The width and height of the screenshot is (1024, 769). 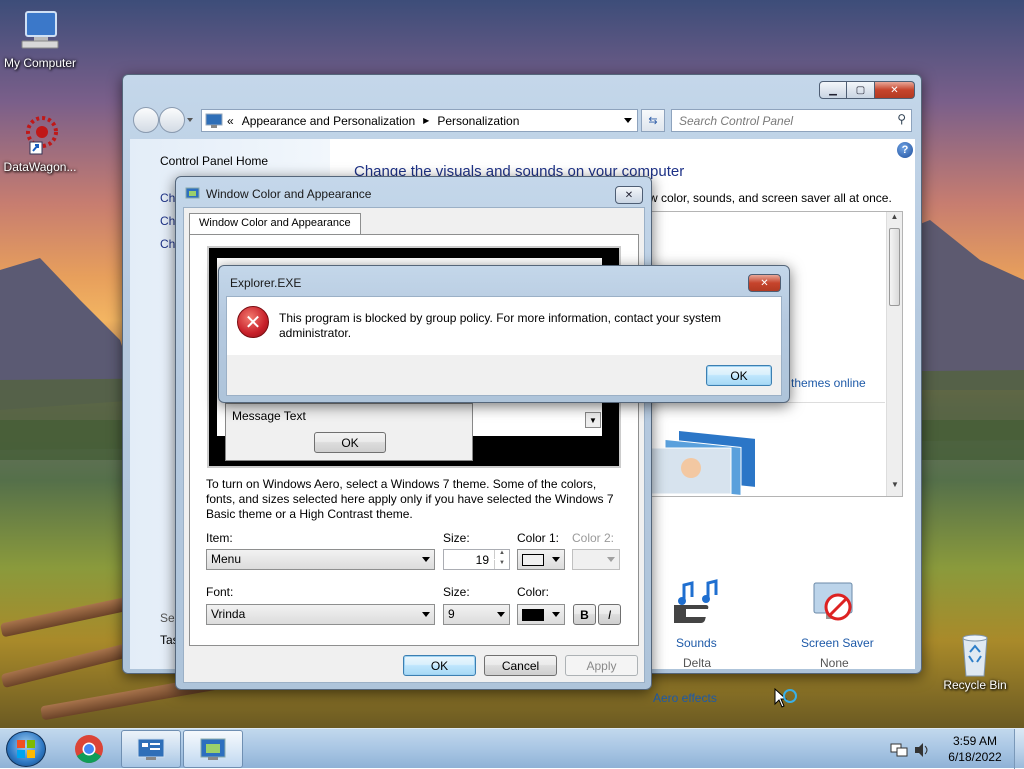 What do you see at coordinates (834, 663) in the screenshot?
I see `screen-saver-value: None` at bounding box center [834, 663].